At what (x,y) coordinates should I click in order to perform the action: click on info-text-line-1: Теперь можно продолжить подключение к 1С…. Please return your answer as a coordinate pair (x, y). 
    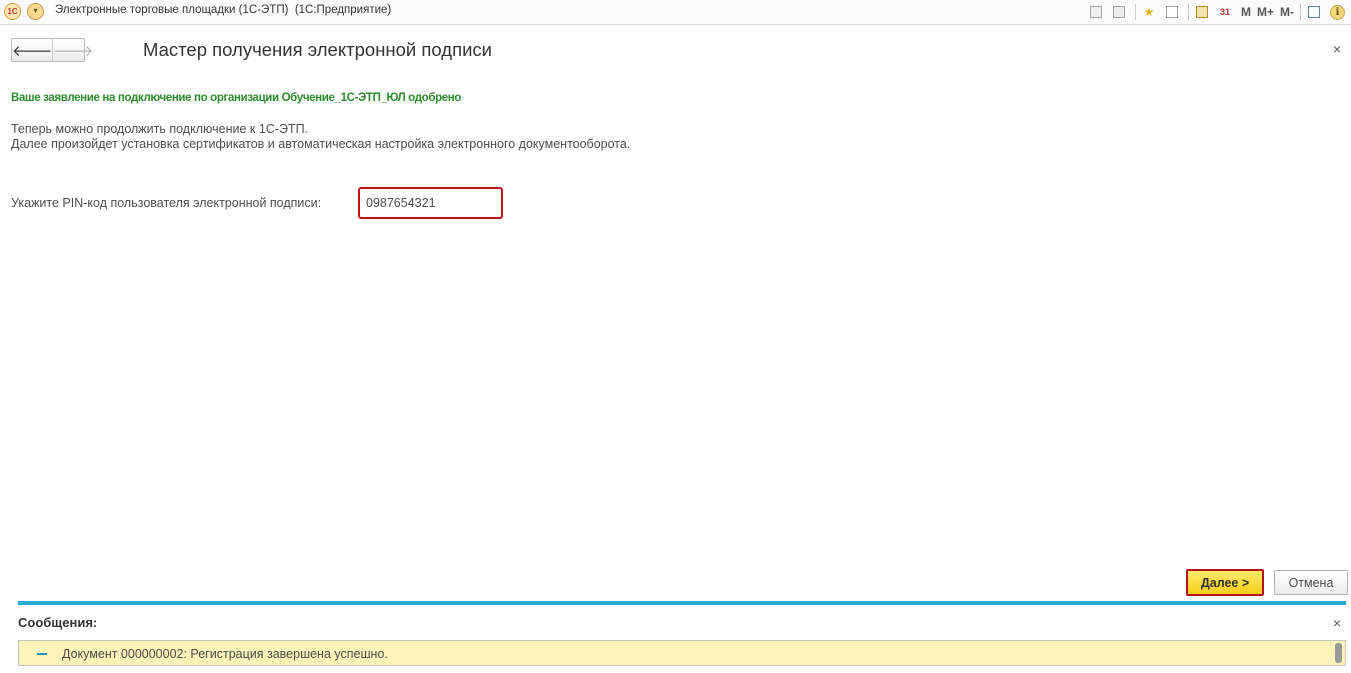
    Looking at the image, I should click on (160, 129).